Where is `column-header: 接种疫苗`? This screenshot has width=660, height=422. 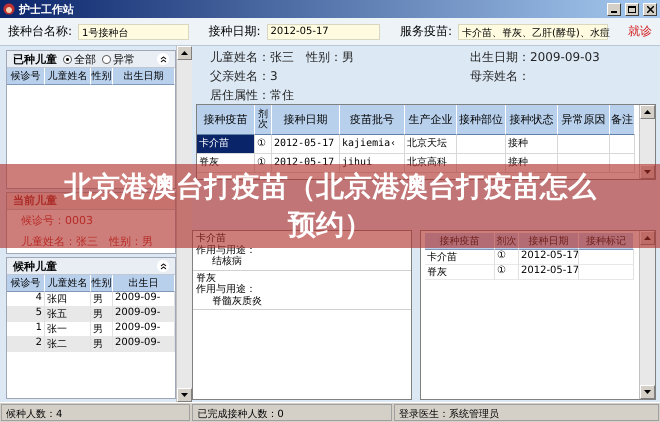 column-header: 接种疫苗 is located at coordinates (226, 120).